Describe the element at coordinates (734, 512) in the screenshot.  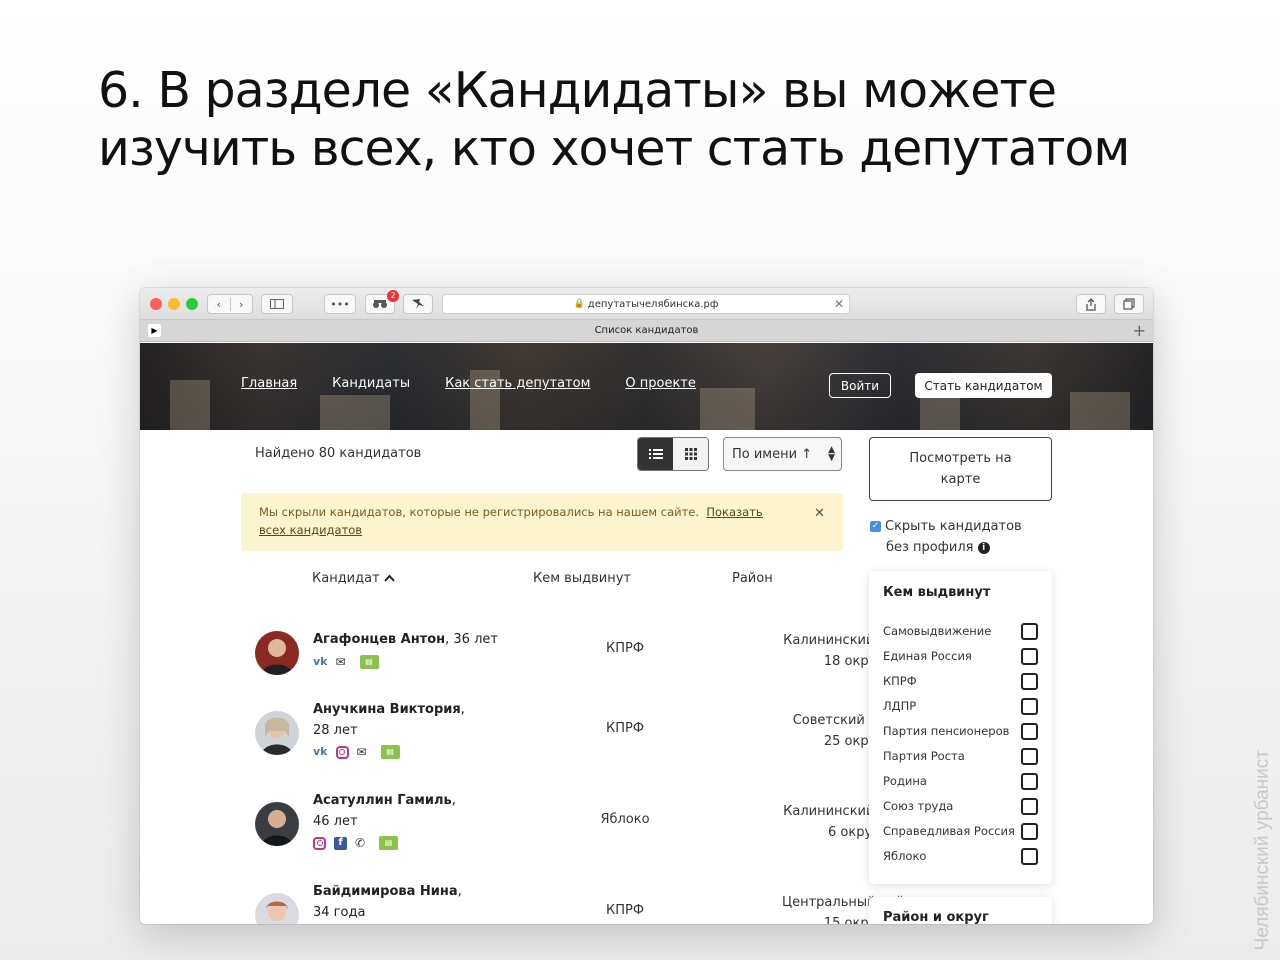
I see `show-all-link-part-1: Показать` at that location.